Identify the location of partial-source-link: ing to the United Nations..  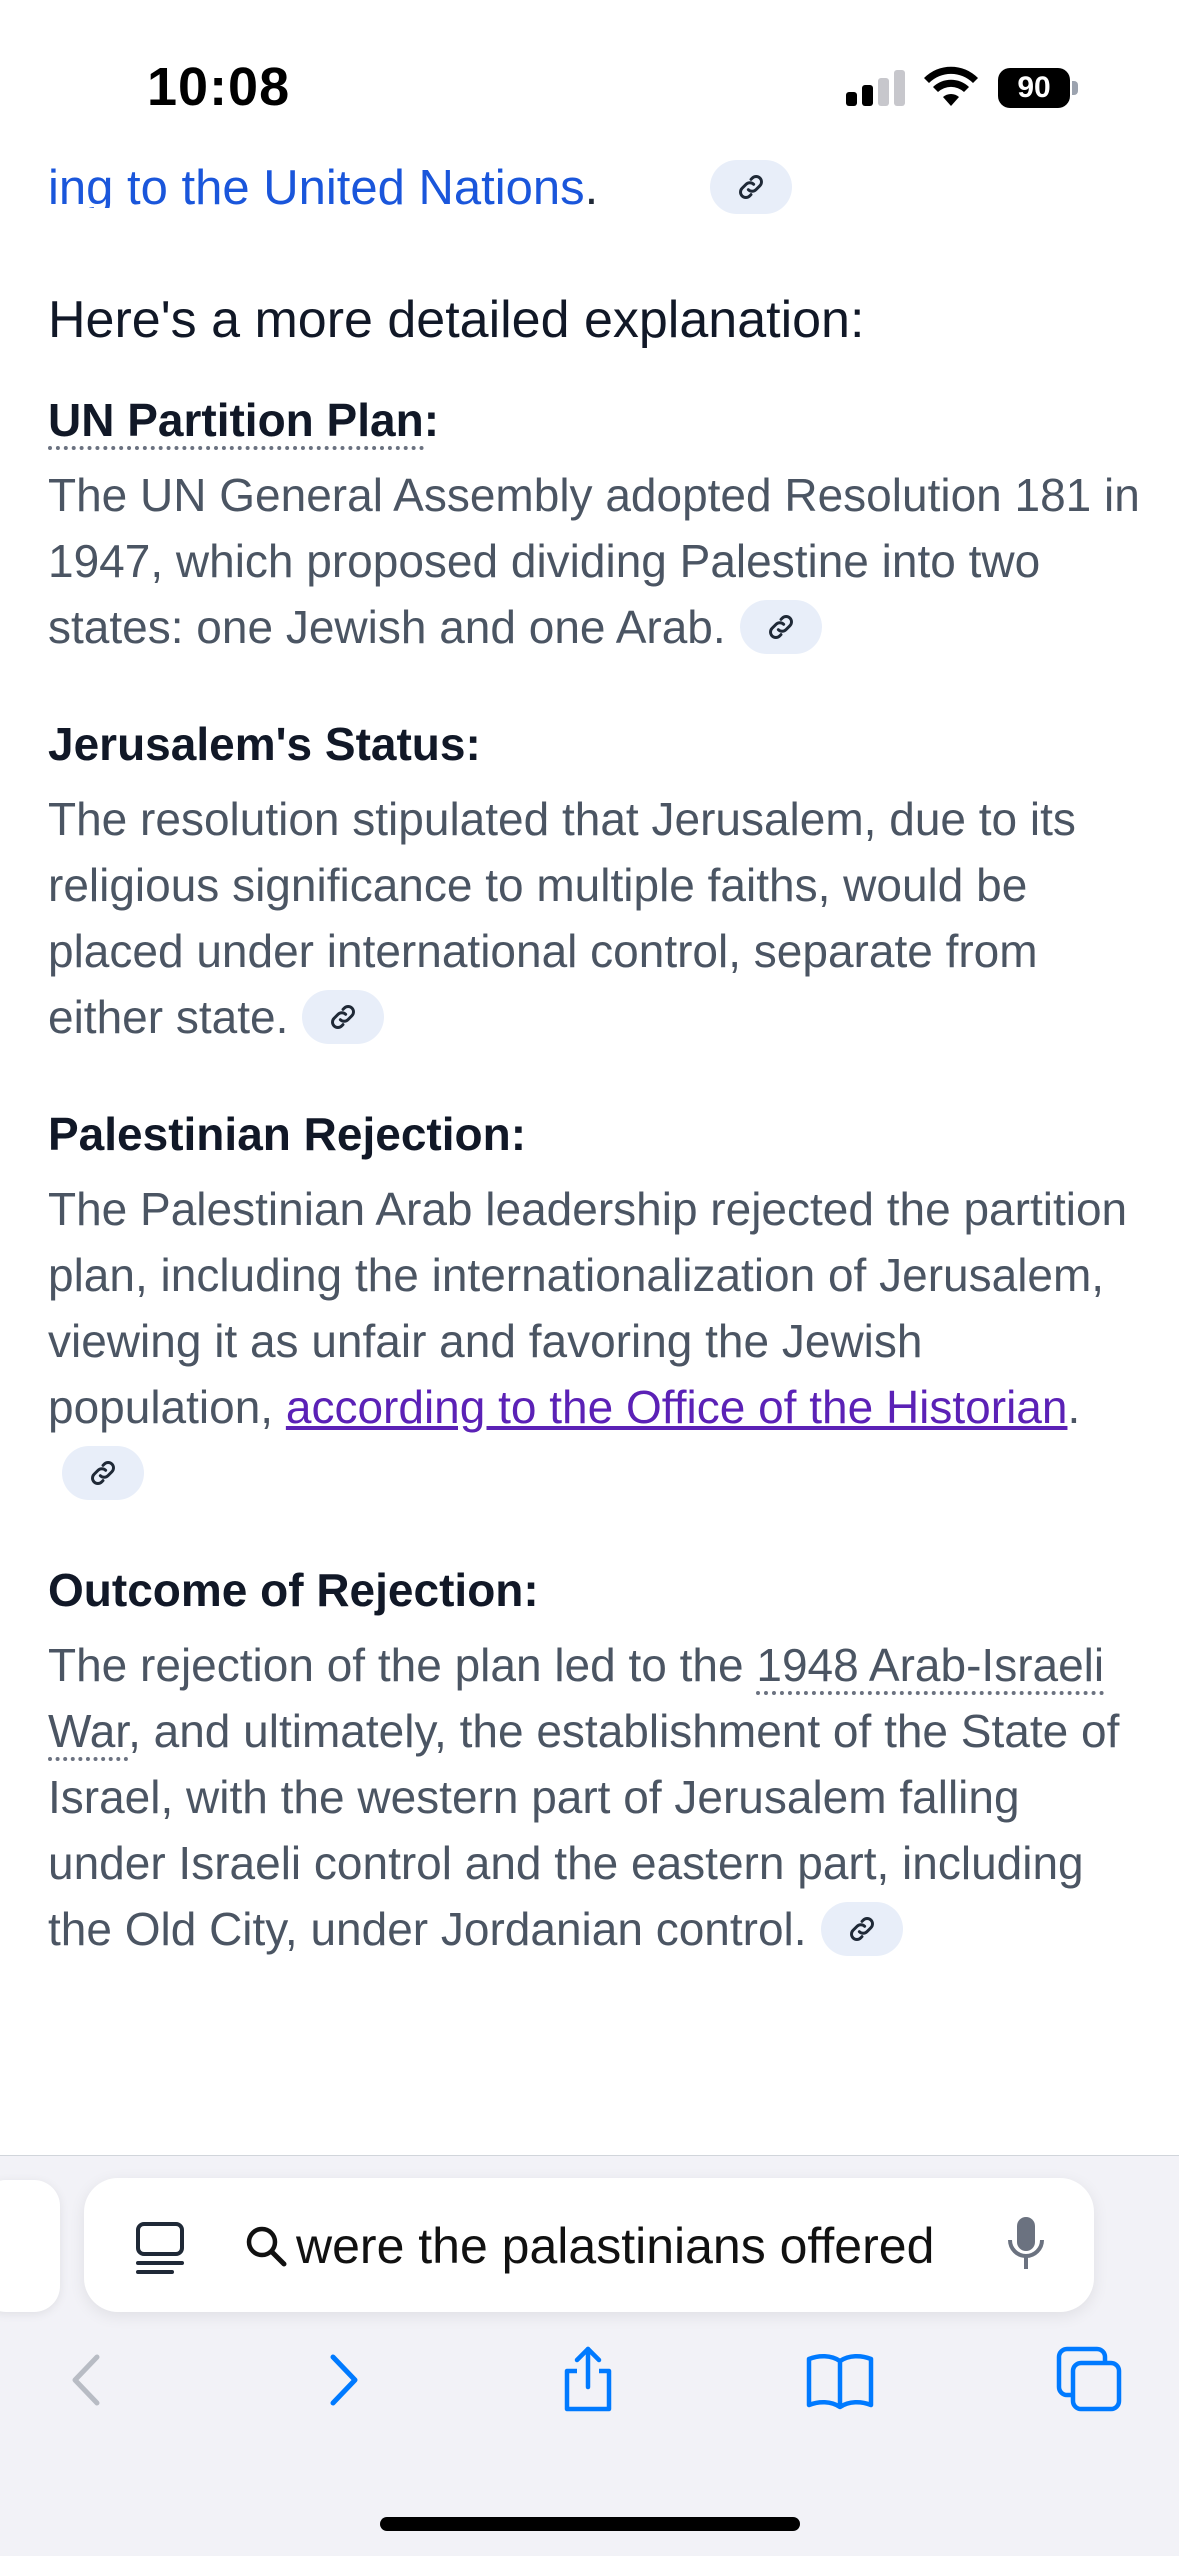
(323, 178).